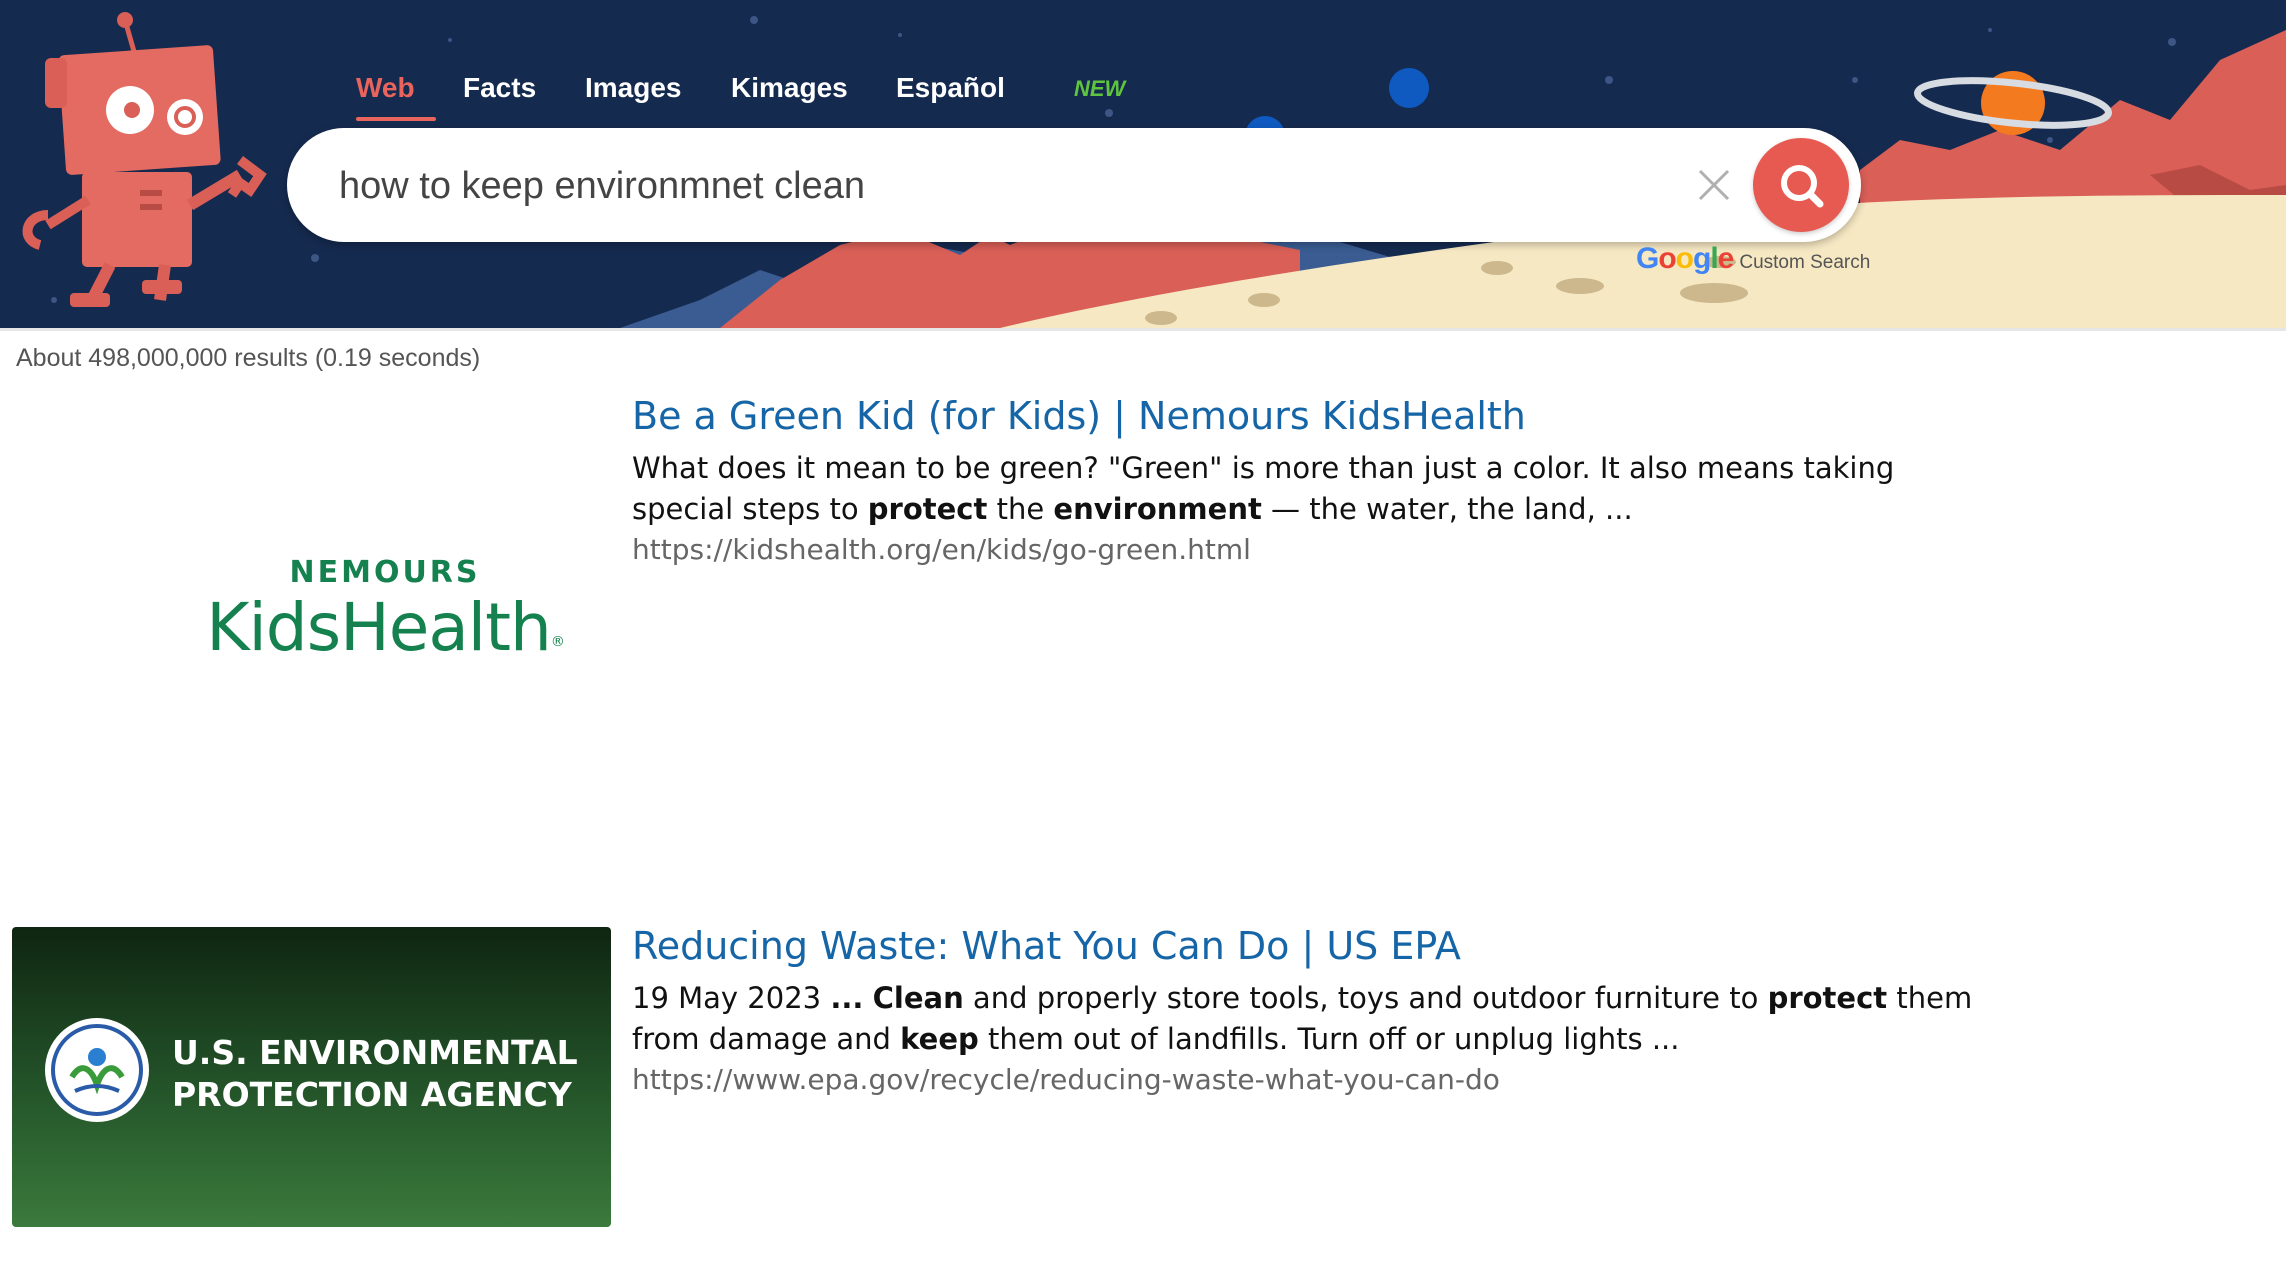  I want to click on search-button, so click(1801, 185).